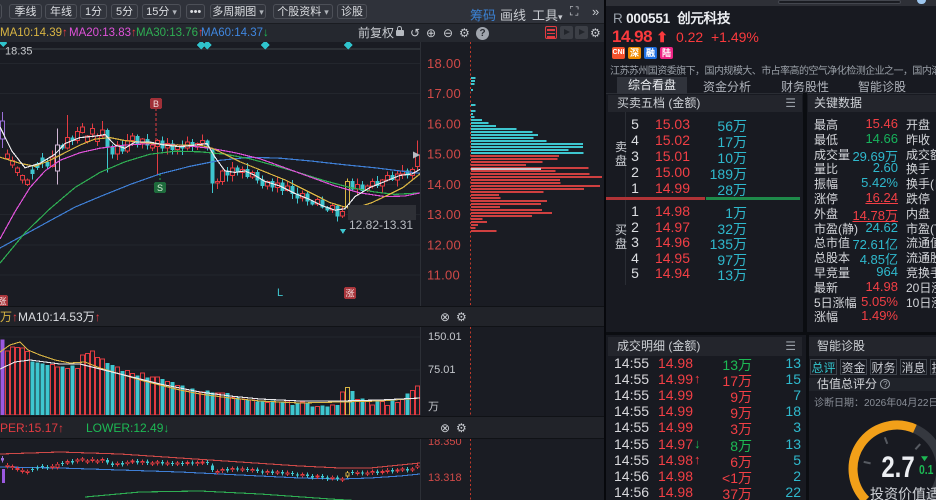 This screenshot has width=936, height=500. Describe the element at coordinates (433, 407) in the screenshot. I see `svg-text: 万` at that location.